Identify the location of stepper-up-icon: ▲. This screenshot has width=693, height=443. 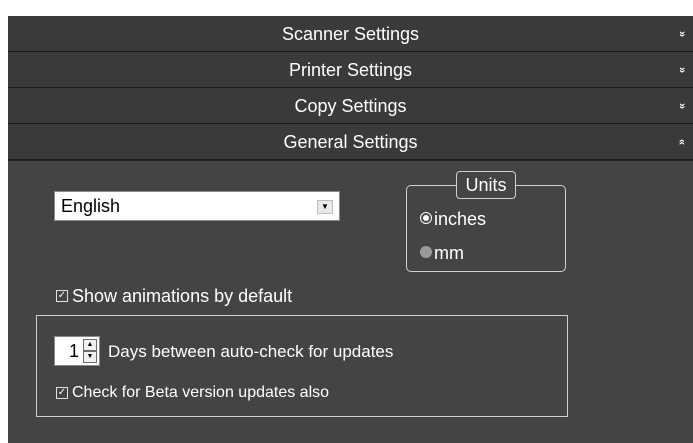
(90, 345).